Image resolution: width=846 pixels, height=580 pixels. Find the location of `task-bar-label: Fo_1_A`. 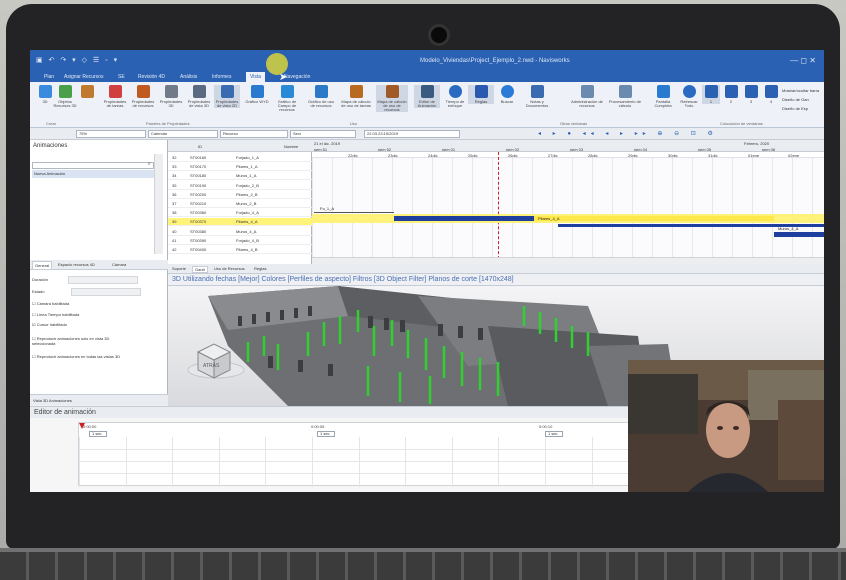

task-bar-label: Fo_1_A is located at coordinates (327, 208).